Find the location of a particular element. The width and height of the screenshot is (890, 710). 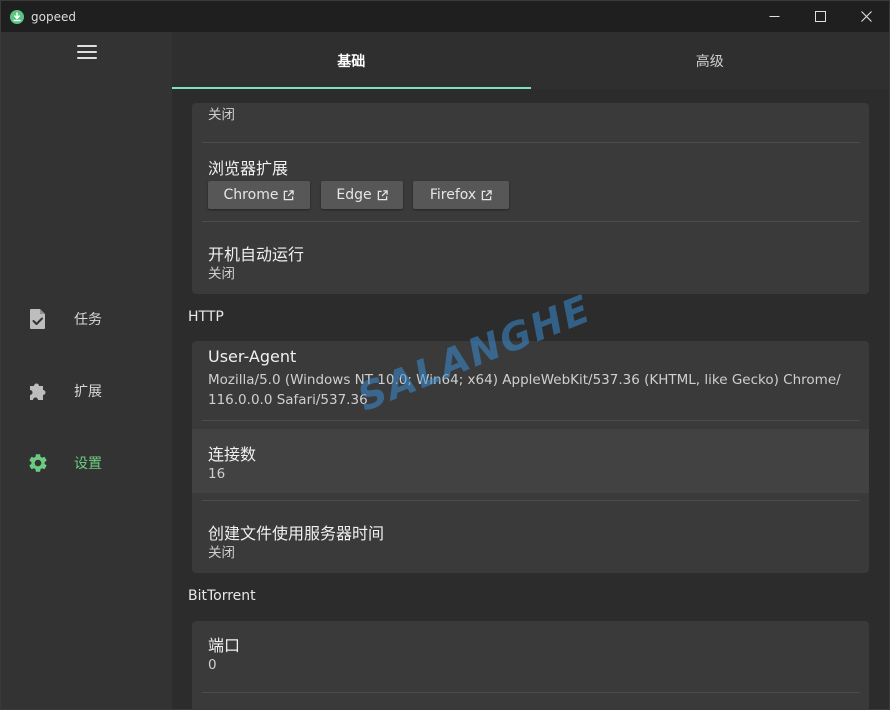

setting-value: 0 is located at coordinates (212, 665).